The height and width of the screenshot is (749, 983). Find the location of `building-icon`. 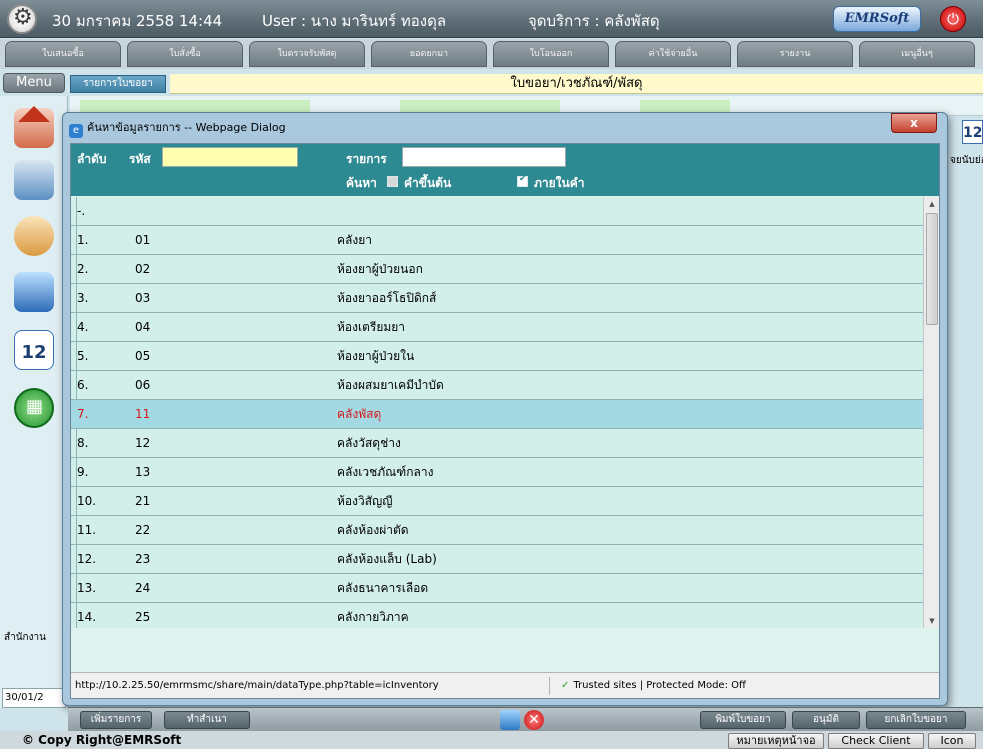

building-icon is located at coordinates (34, 292).